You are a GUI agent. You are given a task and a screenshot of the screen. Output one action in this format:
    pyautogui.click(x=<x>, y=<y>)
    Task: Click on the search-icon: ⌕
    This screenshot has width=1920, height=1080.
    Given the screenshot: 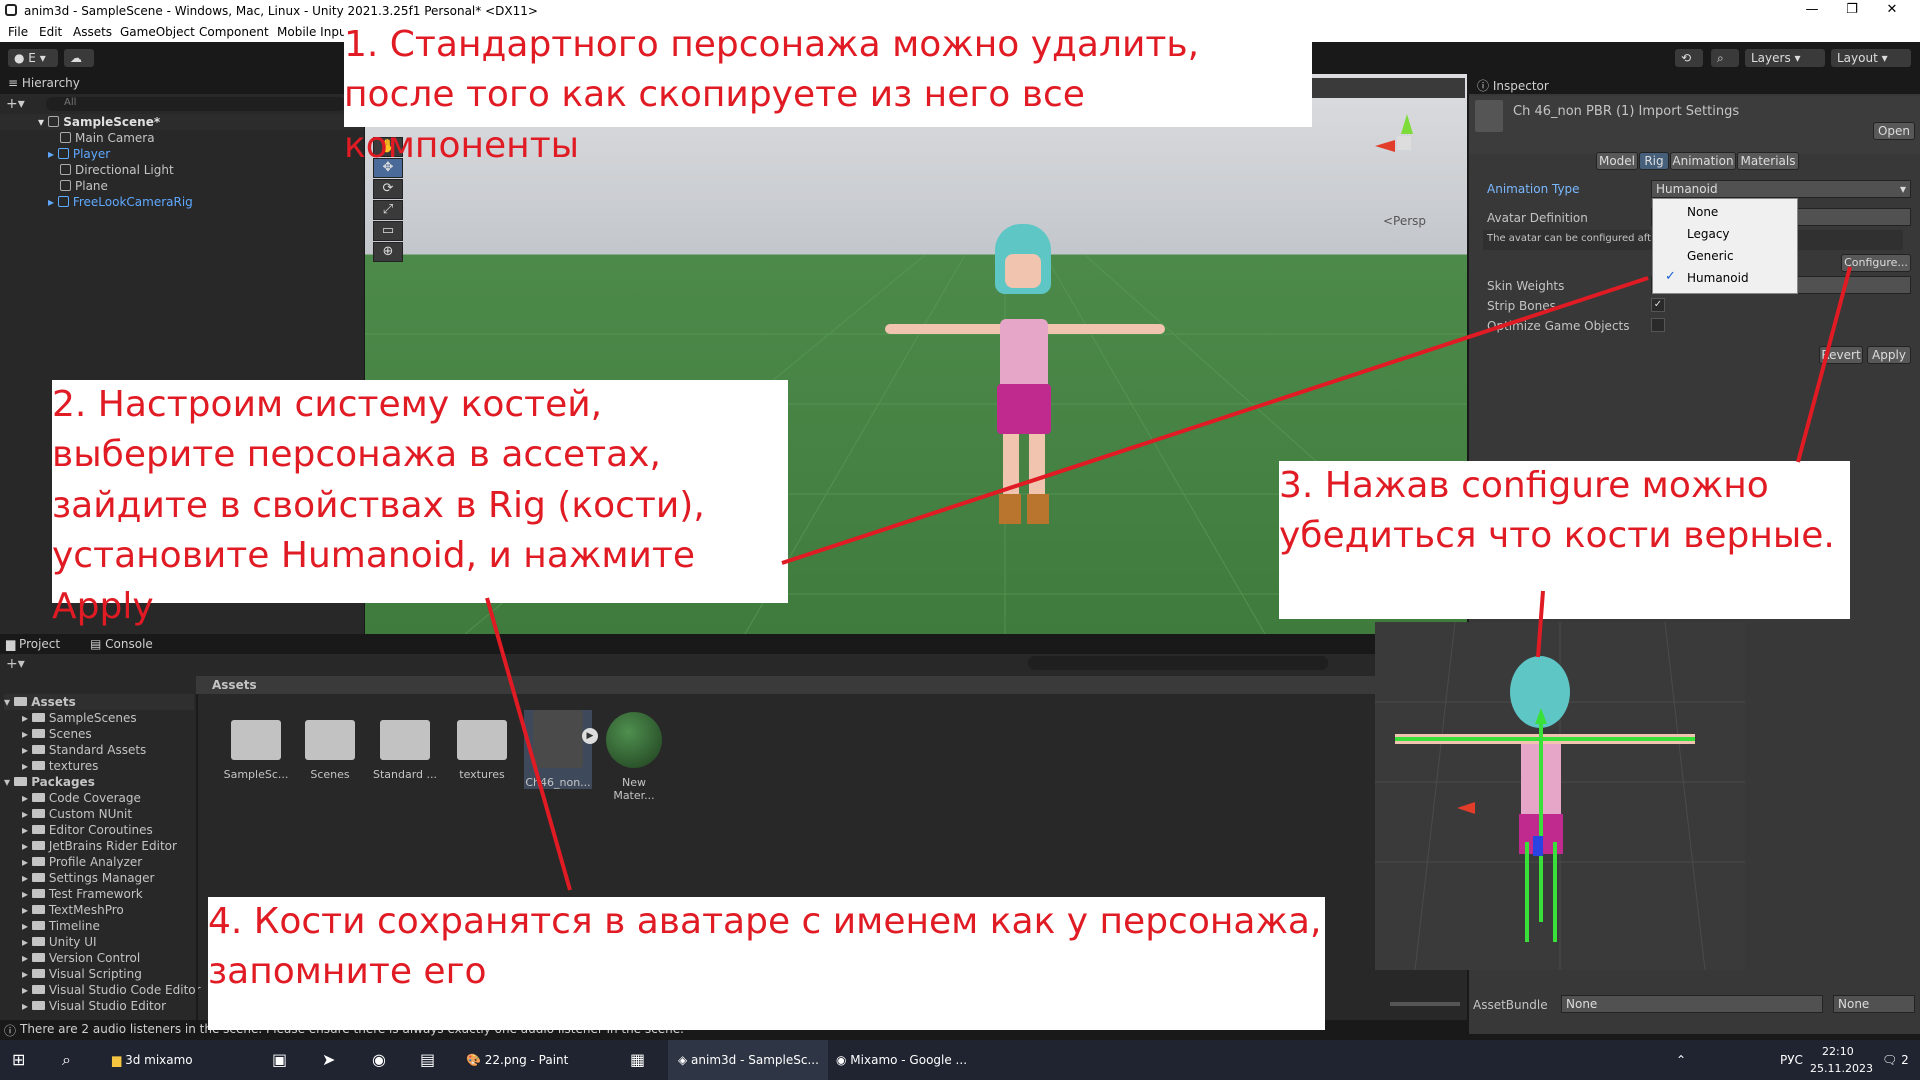 What is the action you would take?
    pyautogui.click(x=1725, y=58)
    